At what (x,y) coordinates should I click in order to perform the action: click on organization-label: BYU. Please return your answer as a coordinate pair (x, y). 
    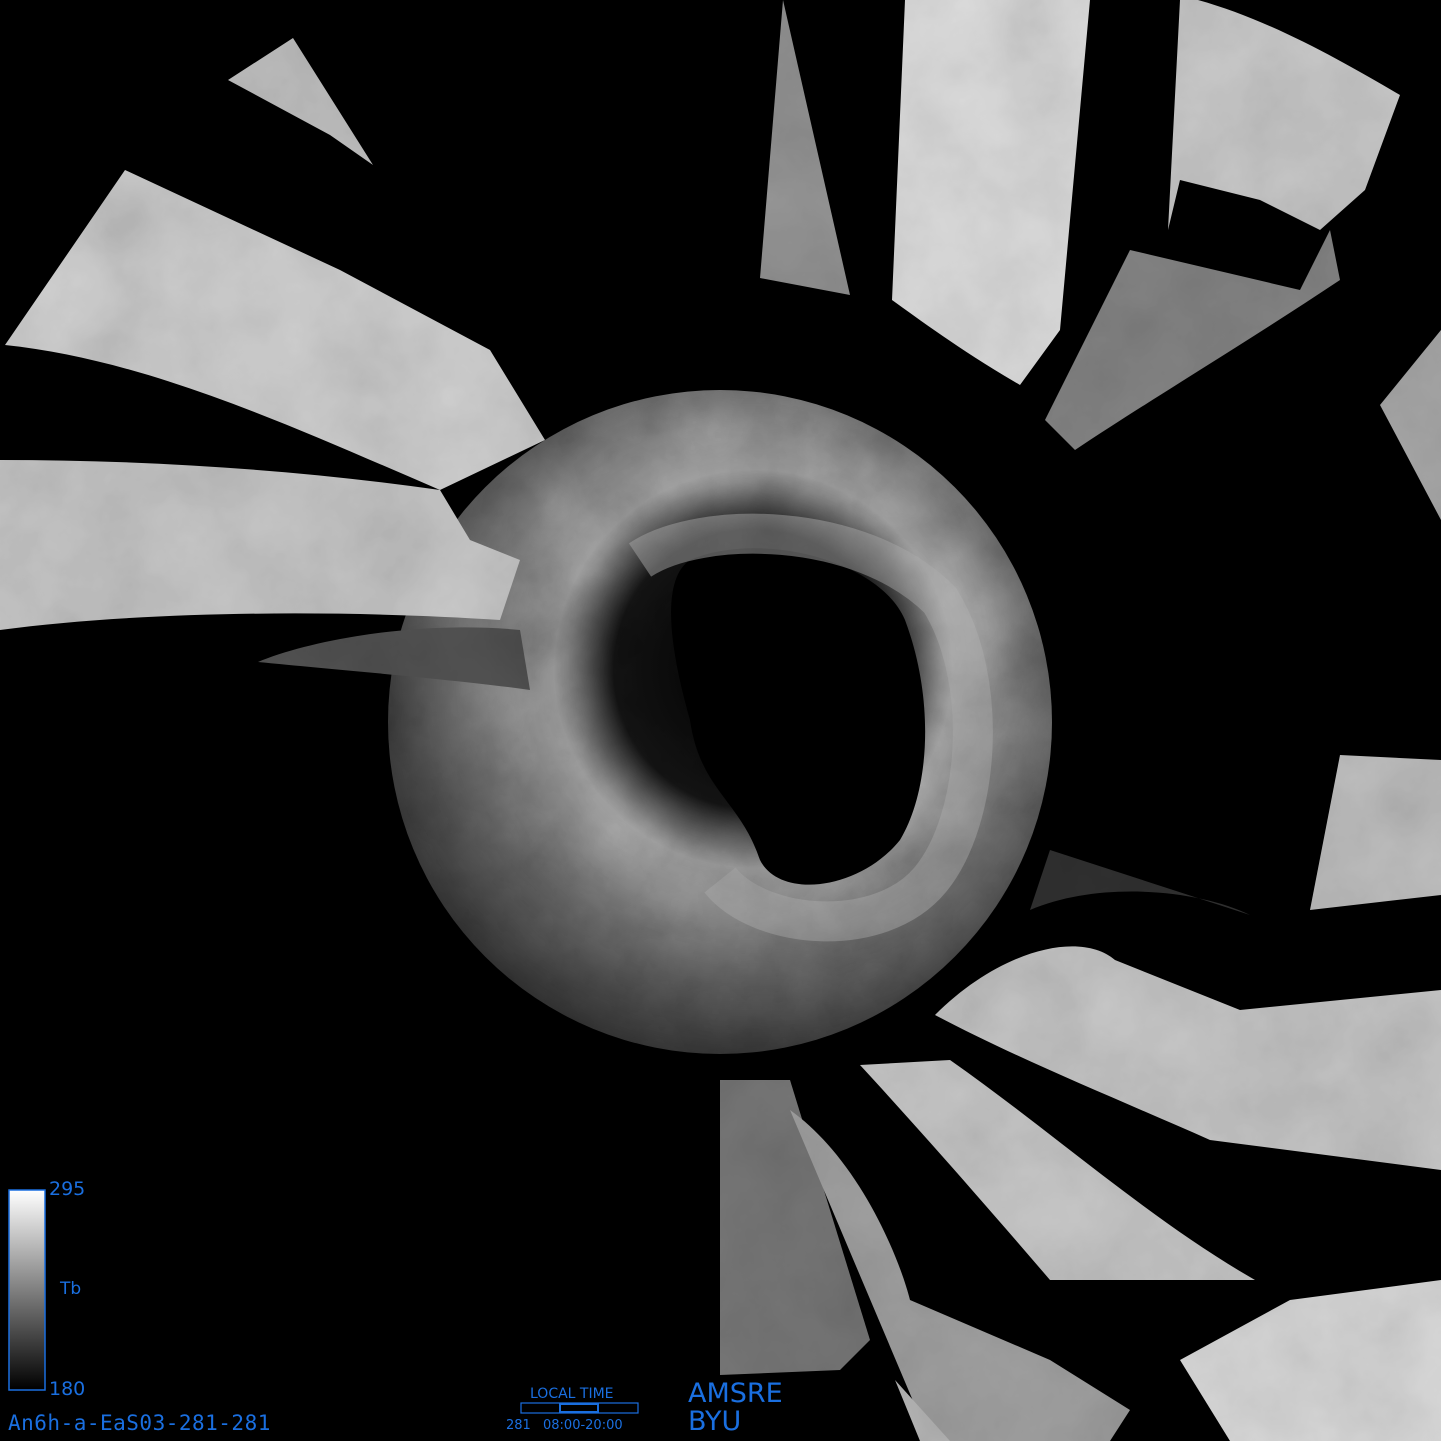
    Looking at the image, I should click on (715, 1421).